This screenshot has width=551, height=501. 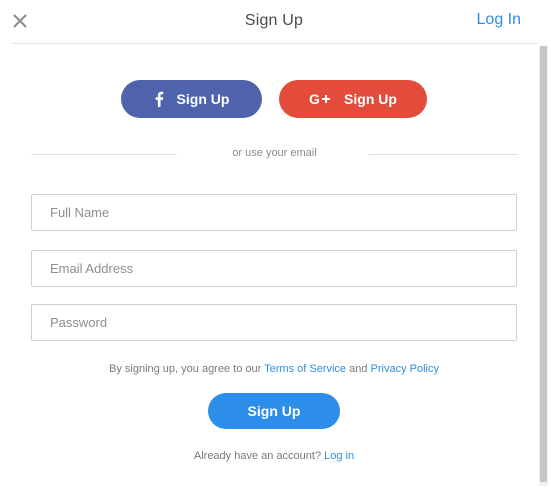 I want to click on page-title: Sign Up, so click(x=274, y=20).